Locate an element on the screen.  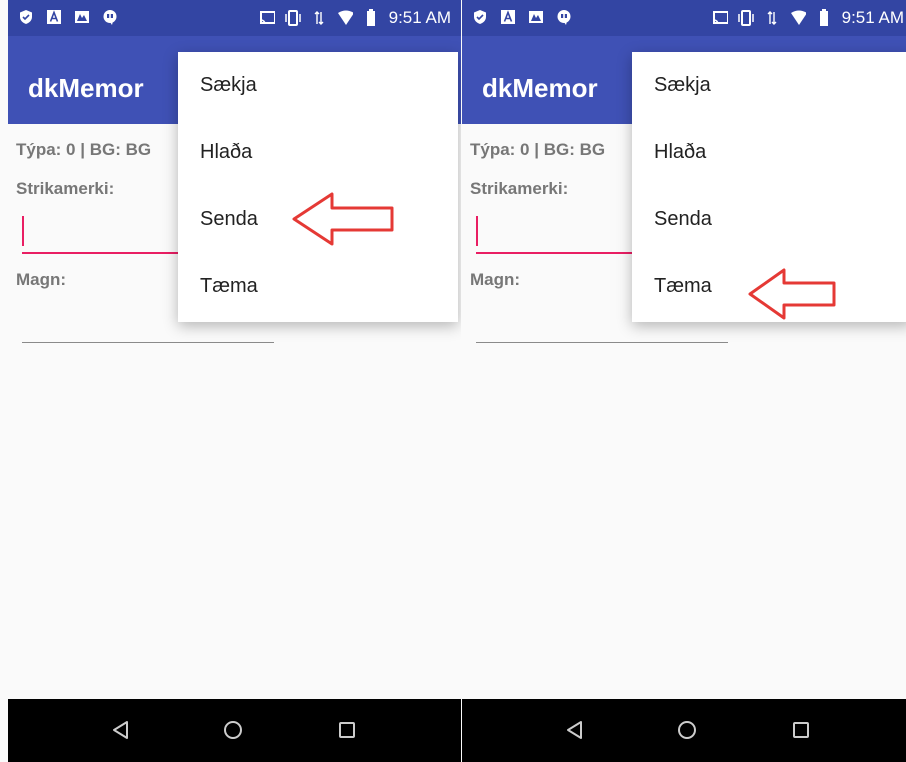
overflow-menu: Sækja Hlaða Senda Tæma is located at coordinates (318, 187).